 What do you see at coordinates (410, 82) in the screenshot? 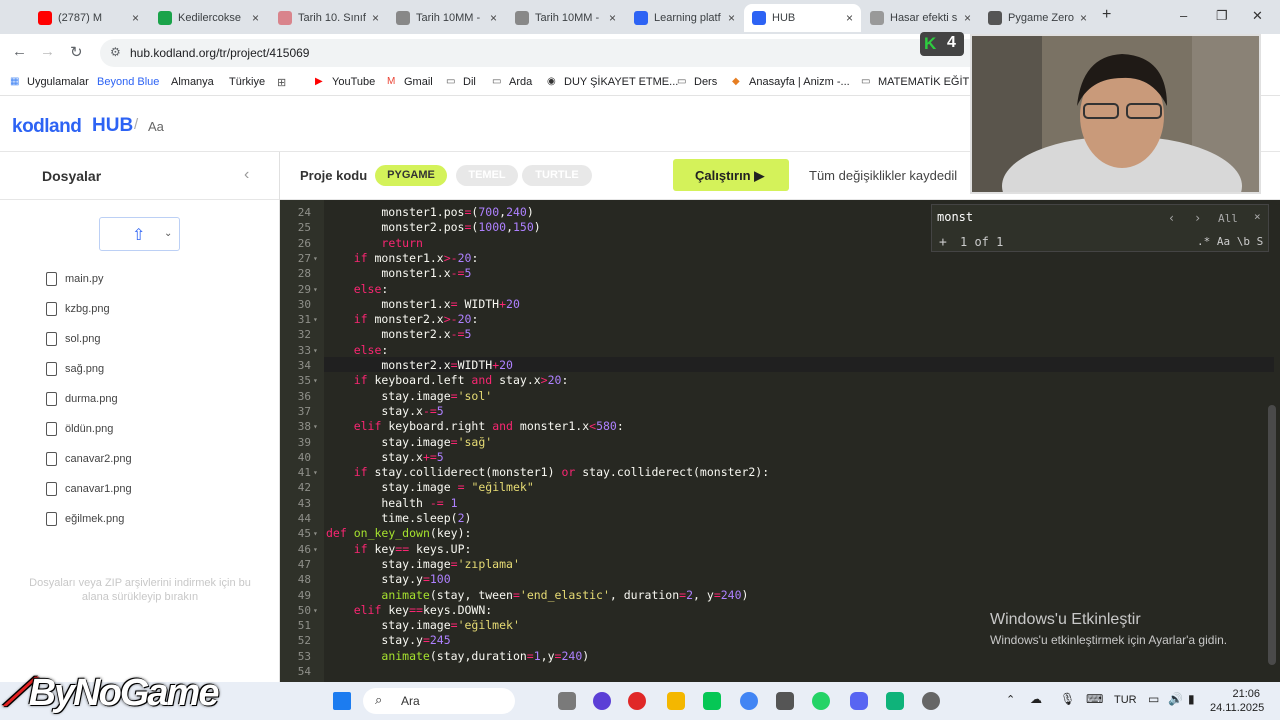
I see `bookmark-item: M Gmail` at bounding box center [410, 82].